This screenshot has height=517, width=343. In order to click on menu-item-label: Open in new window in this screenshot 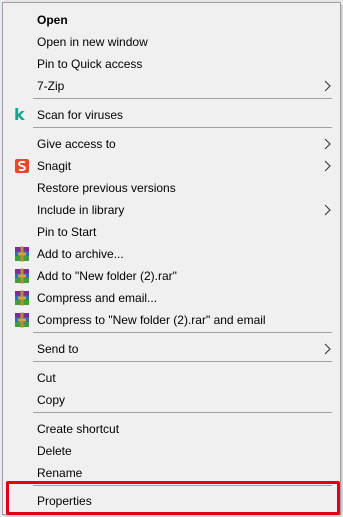, I will do `click(92, 42)`.